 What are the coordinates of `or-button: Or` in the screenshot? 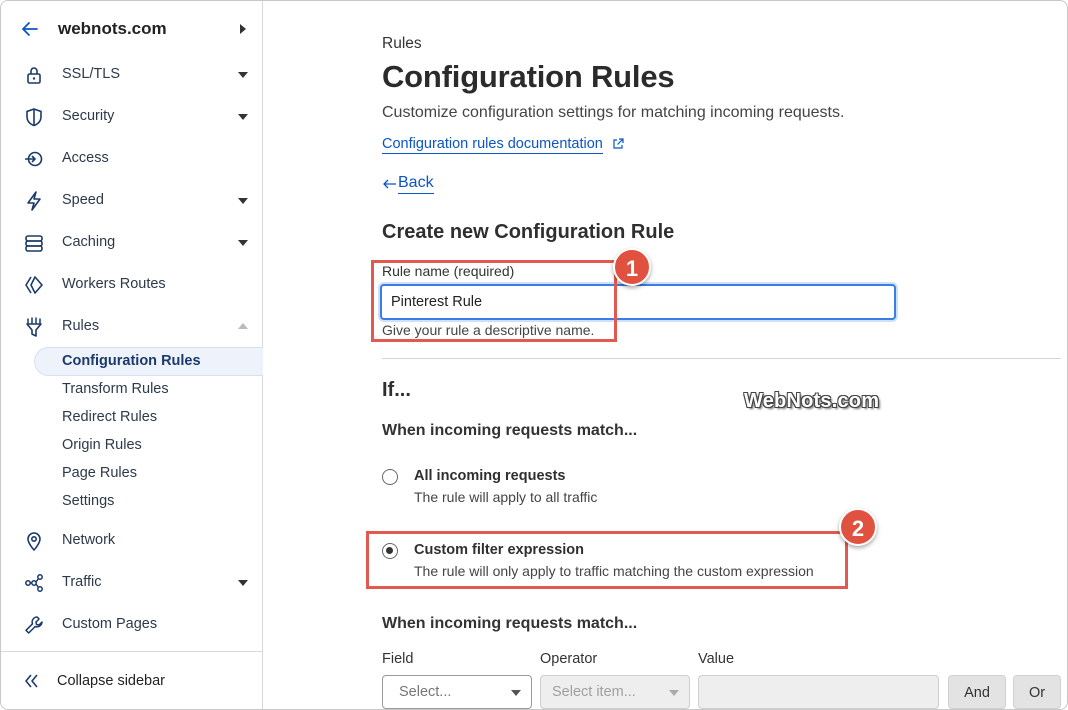 It's located at (1037, 692).